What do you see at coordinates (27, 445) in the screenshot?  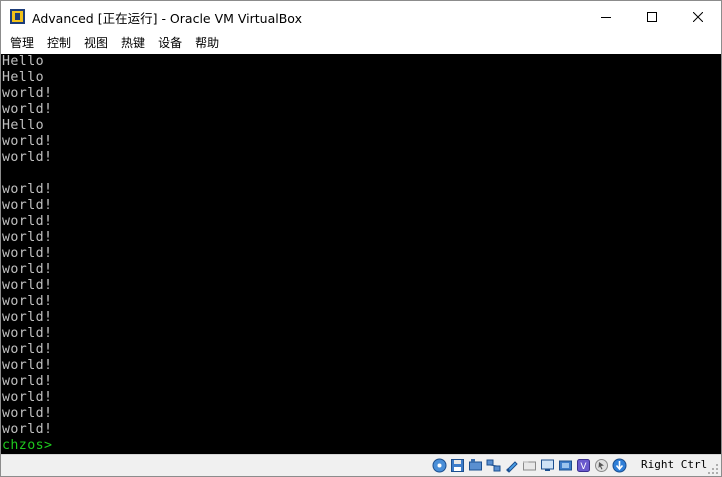 I see `console-prompt: chzos>` at bounding box center [27, 445].